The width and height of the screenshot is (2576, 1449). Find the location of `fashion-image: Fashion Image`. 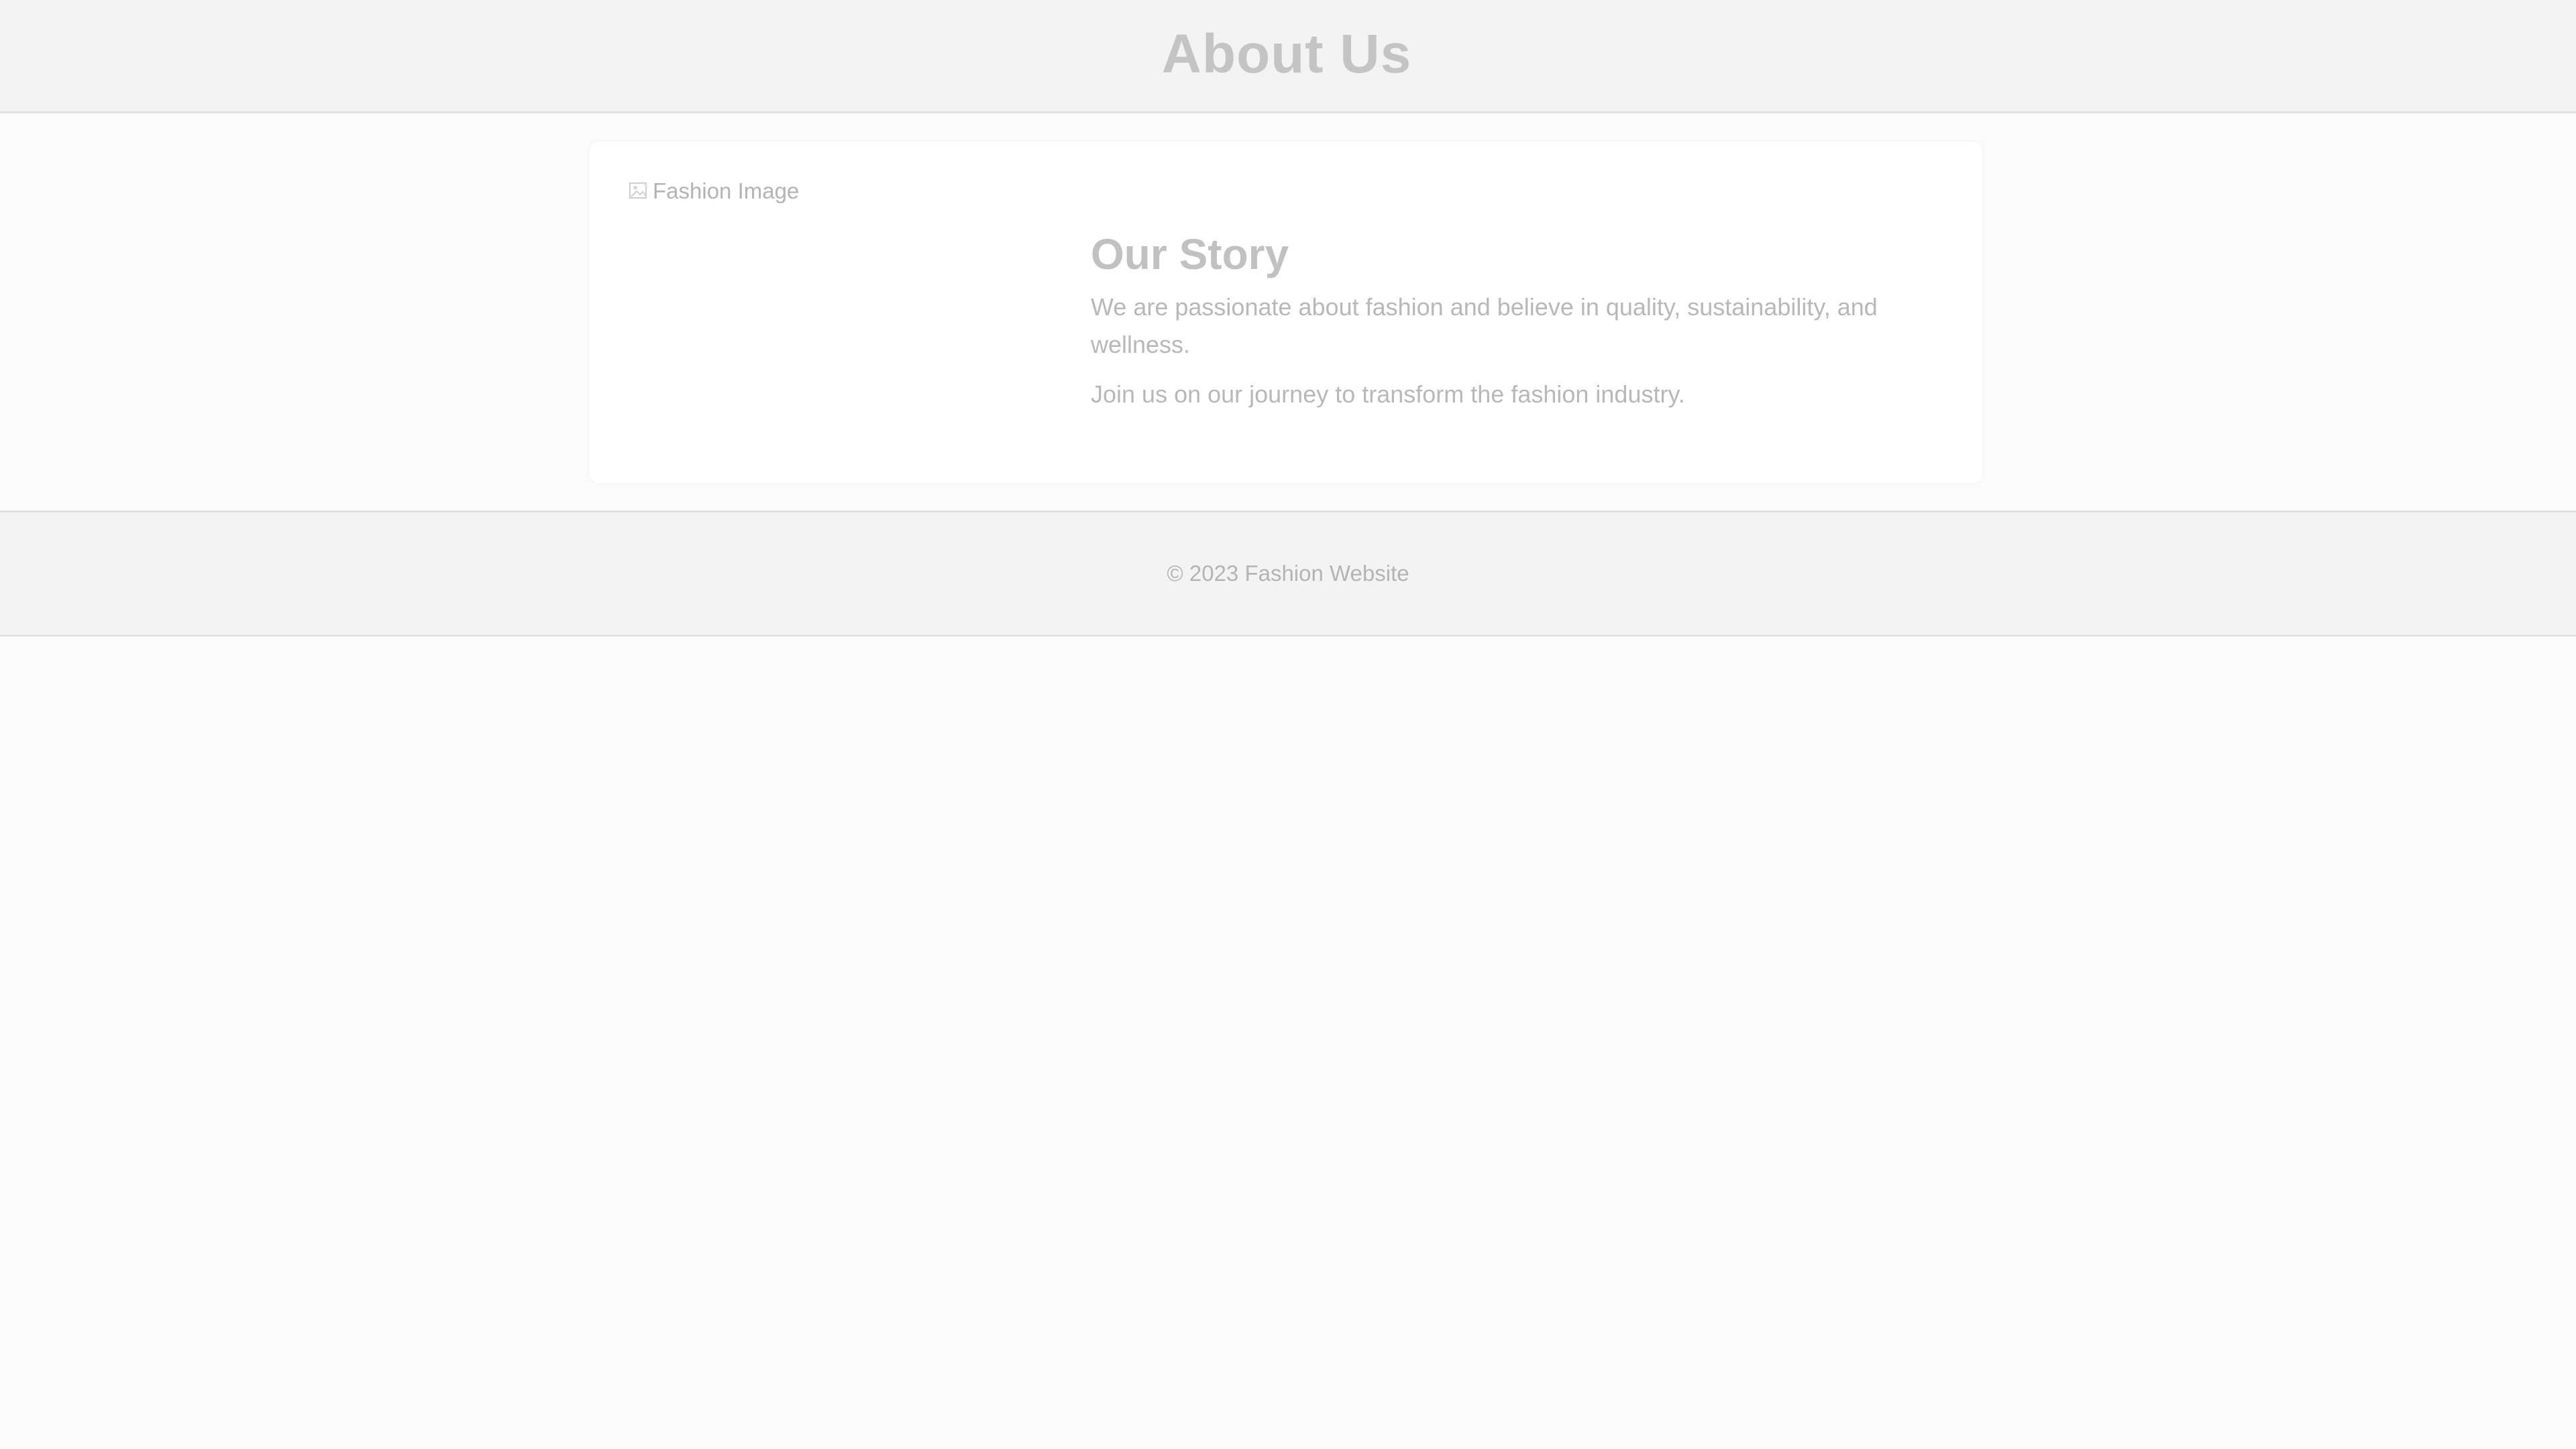

fashion-image: Fashion Image is located at coordinates (713, 191).